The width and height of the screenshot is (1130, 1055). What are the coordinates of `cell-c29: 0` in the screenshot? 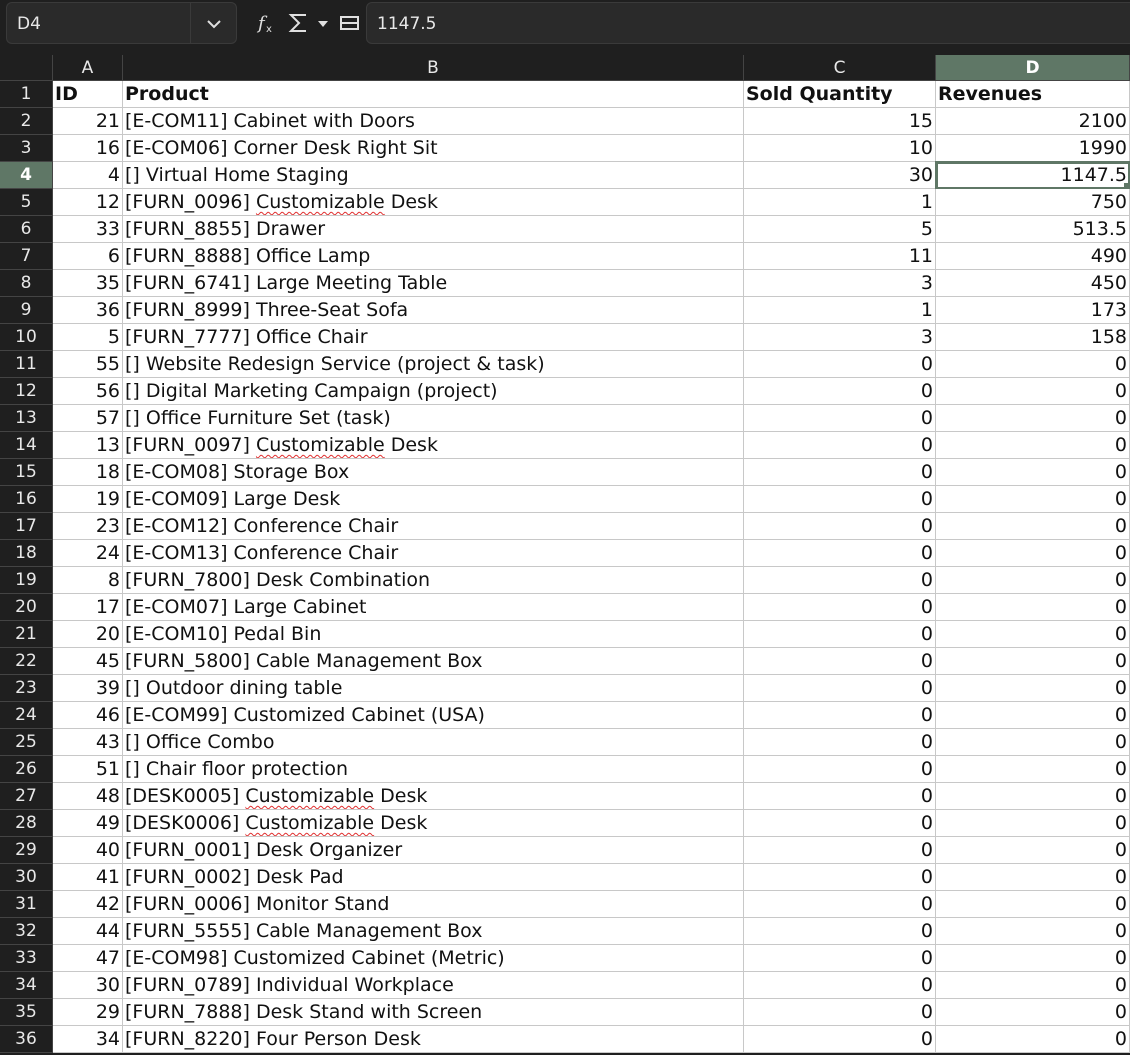 It's located at (840, 850).